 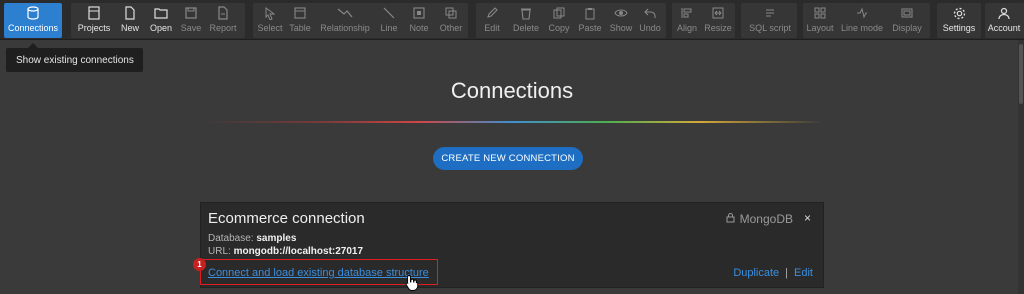 What do you see at coordinates (345, 28) in the screenshot?
I see `relationship-label: Relationship` at bounding box center [345, 28].